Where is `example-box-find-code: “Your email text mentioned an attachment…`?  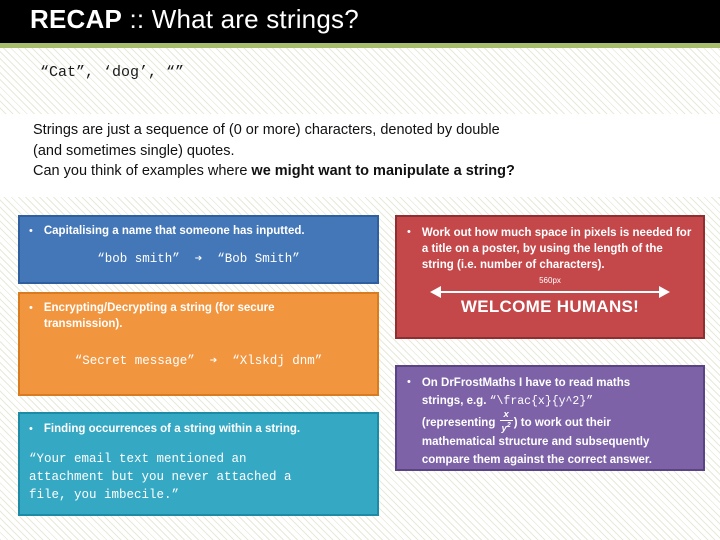
example-box-find-code: “Your email text mentioned an attachment… is located at coordinates (160, 476).